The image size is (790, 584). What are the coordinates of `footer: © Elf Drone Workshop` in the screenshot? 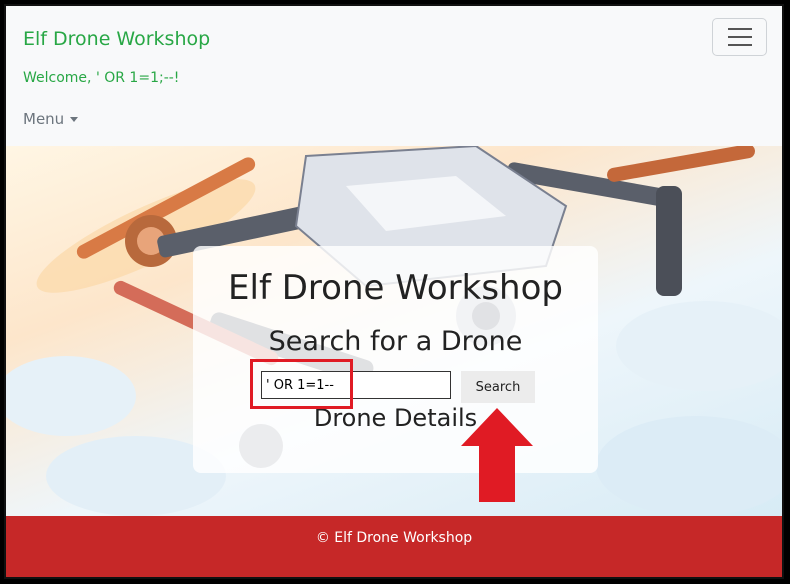 It's located at (394, 546).